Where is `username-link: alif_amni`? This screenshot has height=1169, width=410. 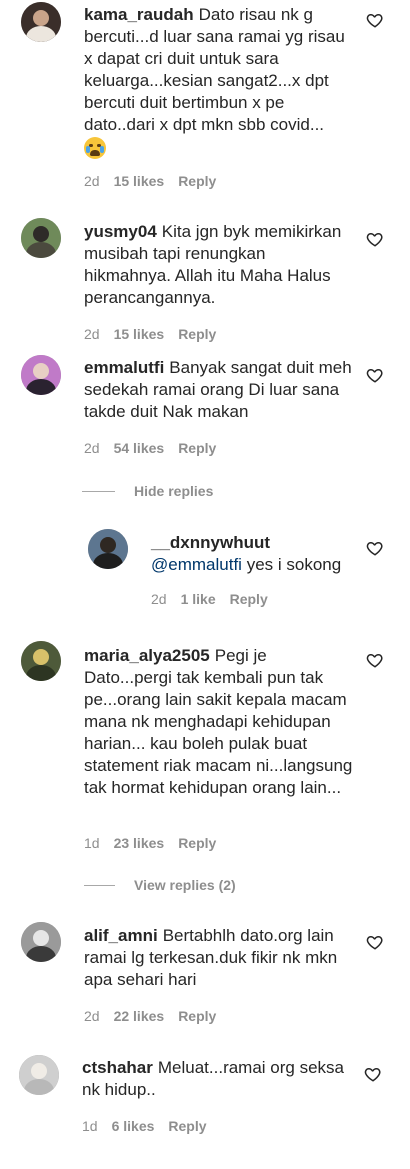
username-link: alif_amni is located at coordinates (121, 935).